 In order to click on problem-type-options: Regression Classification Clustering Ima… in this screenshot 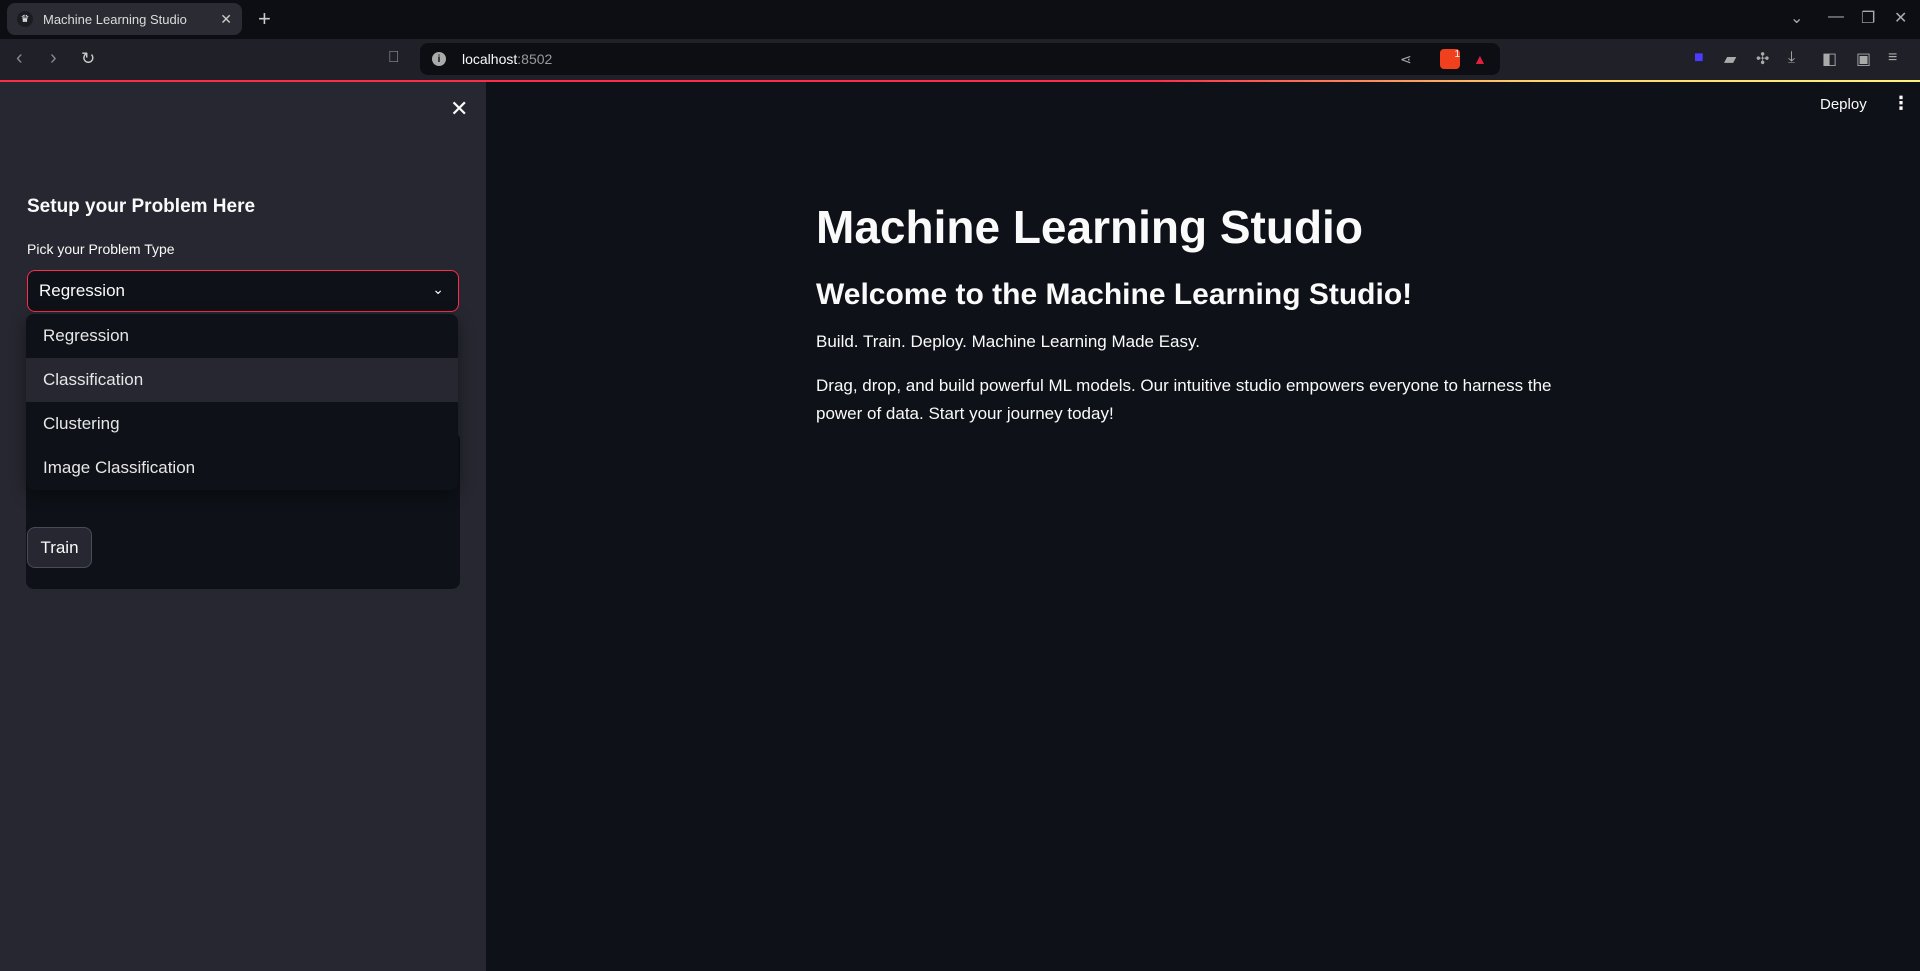, I will do `click(242, 402)`.